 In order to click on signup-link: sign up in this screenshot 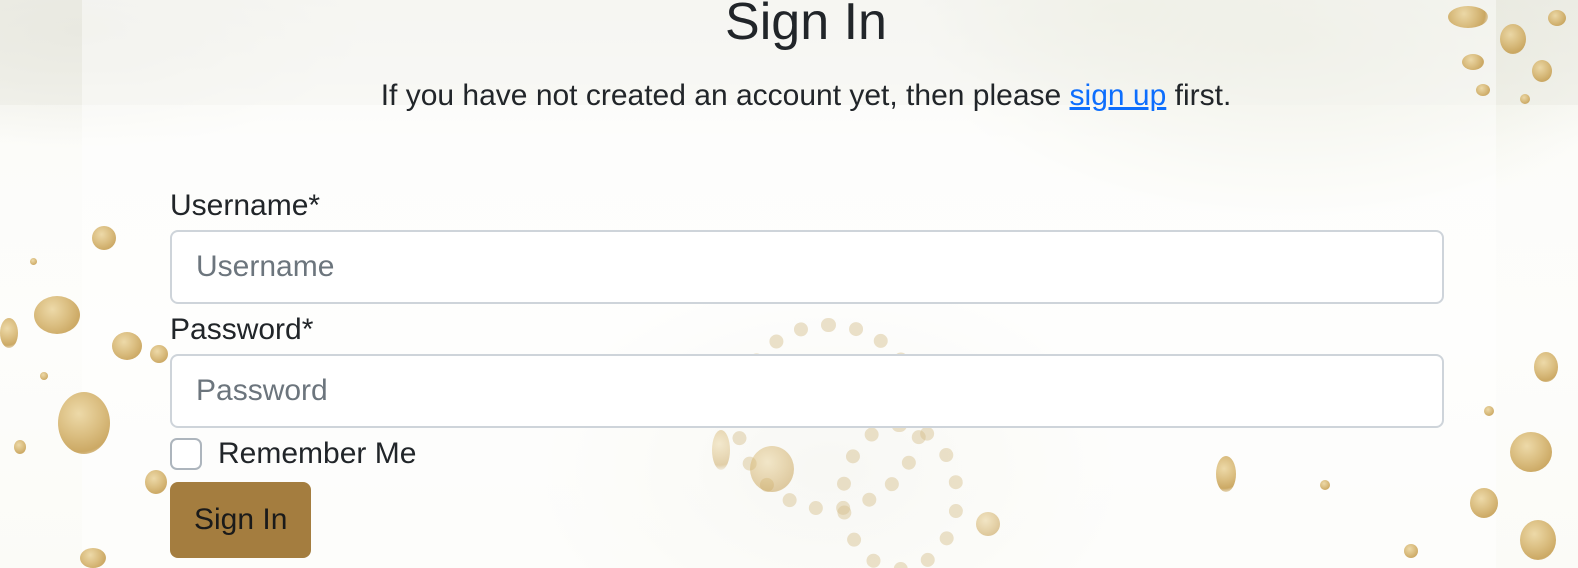, I will do `click(1118, 95)`.